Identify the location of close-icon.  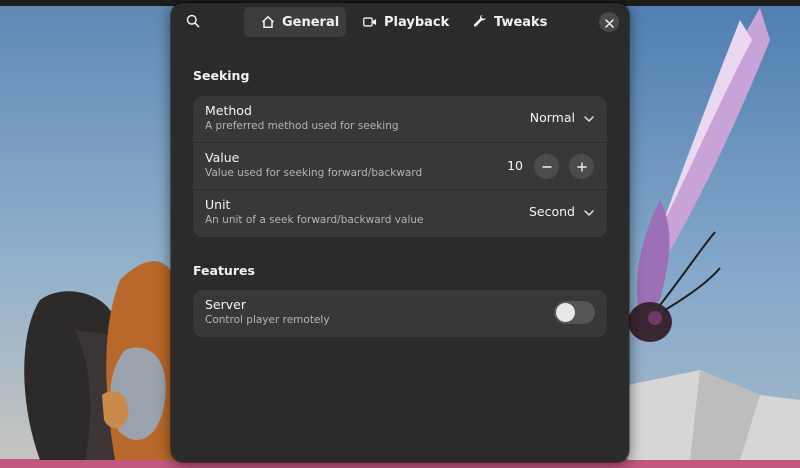
(609, 22).